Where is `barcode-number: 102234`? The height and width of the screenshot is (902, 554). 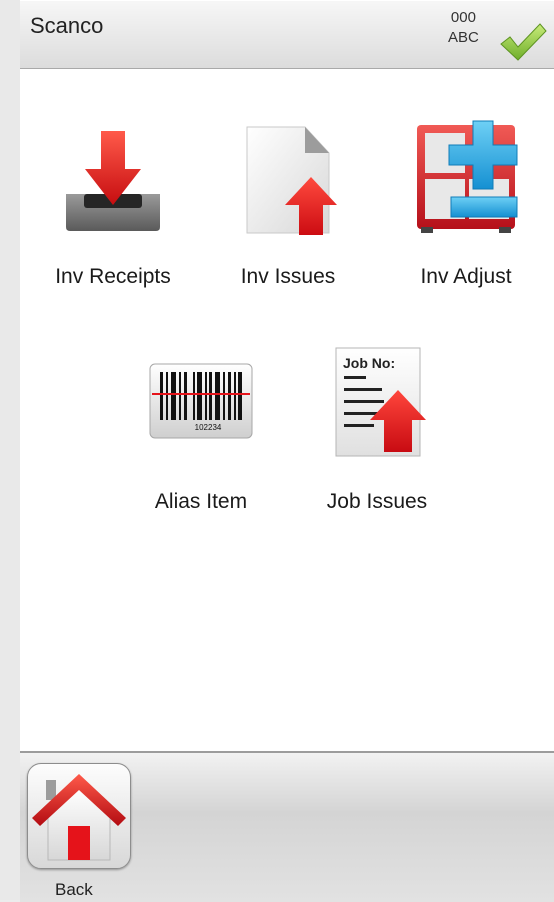 barcode-number: 102234 is located at coordinates (208, 427).